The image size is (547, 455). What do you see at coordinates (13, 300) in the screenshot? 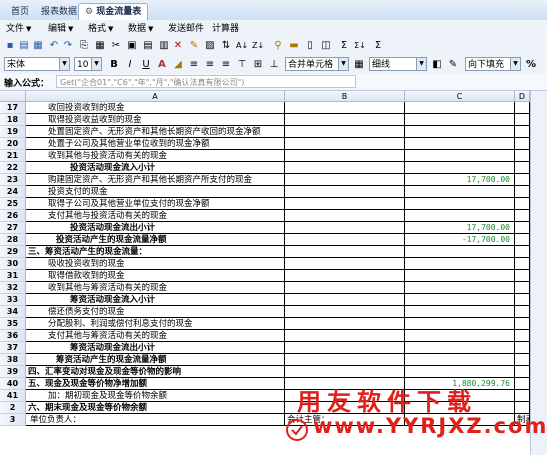
I see `row-number: 33` at bounding box center [13, 300].